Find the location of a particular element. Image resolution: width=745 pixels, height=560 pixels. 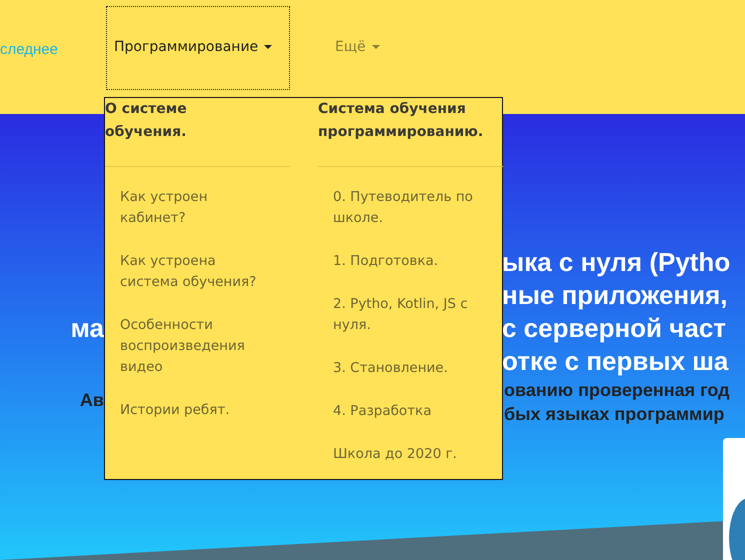

hero-subtitle: ованию проверенная год is located at coordinates (617, 390).